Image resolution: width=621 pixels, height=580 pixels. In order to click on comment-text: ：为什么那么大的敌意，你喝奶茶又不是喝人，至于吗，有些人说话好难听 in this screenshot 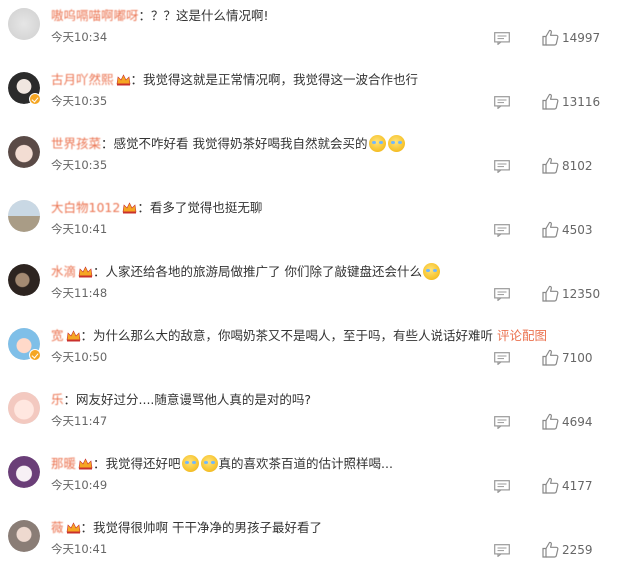, I will do `click(288, 335)`.